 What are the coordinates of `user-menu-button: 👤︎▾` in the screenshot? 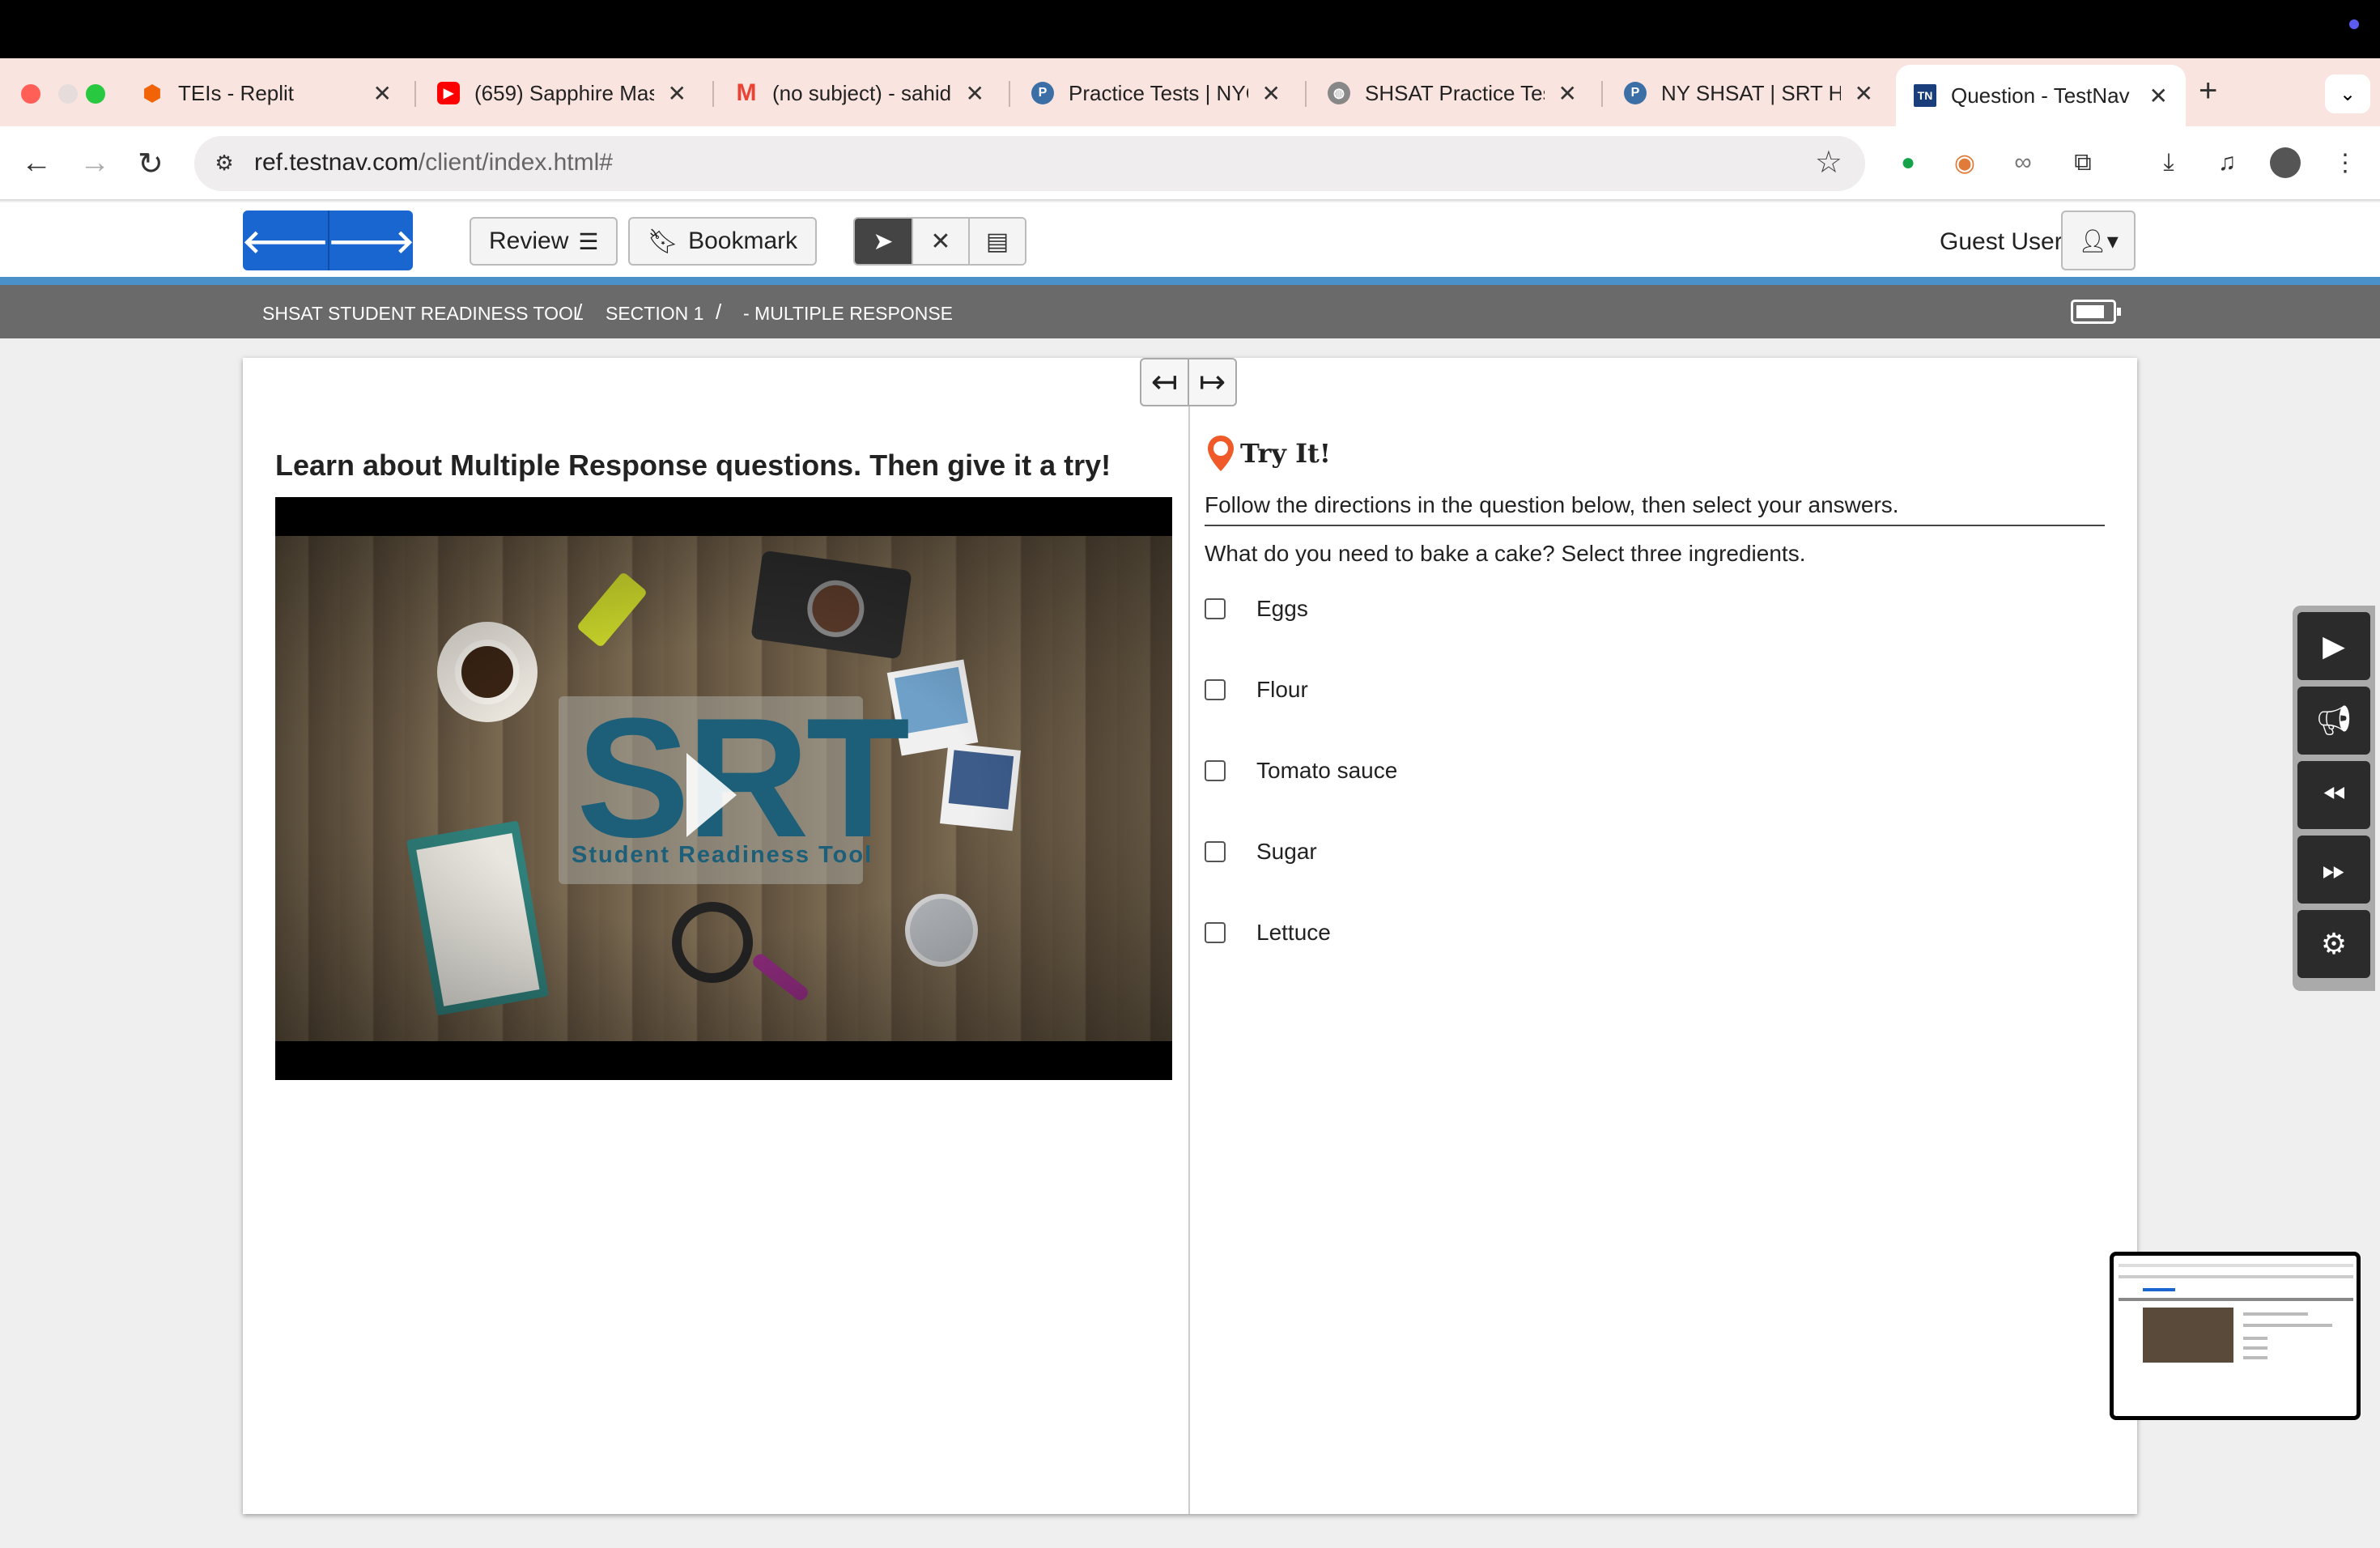 It's located at (2098, 240).